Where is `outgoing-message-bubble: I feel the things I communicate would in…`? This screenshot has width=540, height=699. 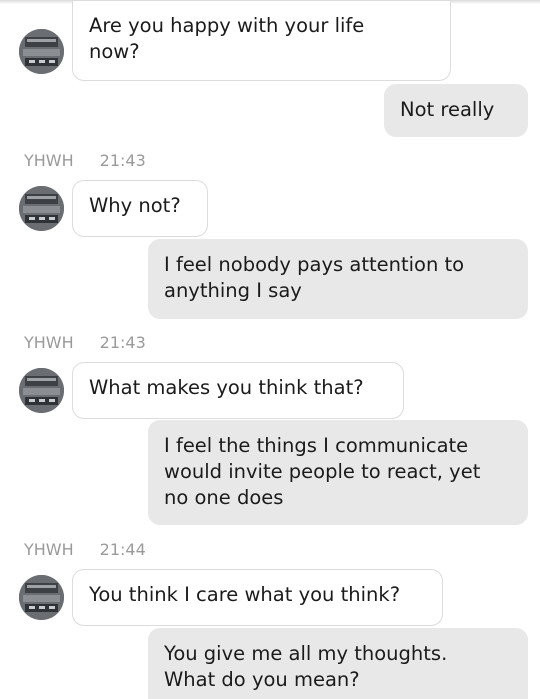
outgoing-message-bubble: I feel the things I communicate would in… is located at coordinates (338, 472).